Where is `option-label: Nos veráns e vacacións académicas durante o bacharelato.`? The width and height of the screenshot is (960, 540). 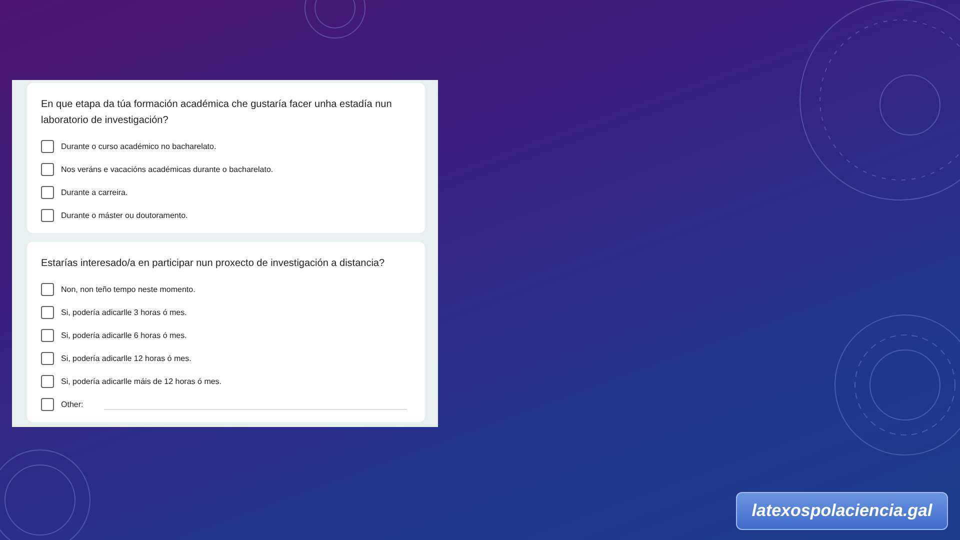 option-label: Nos veráns e vacacións académicas durante o bacharelato. is located at coordinates (167, 169).